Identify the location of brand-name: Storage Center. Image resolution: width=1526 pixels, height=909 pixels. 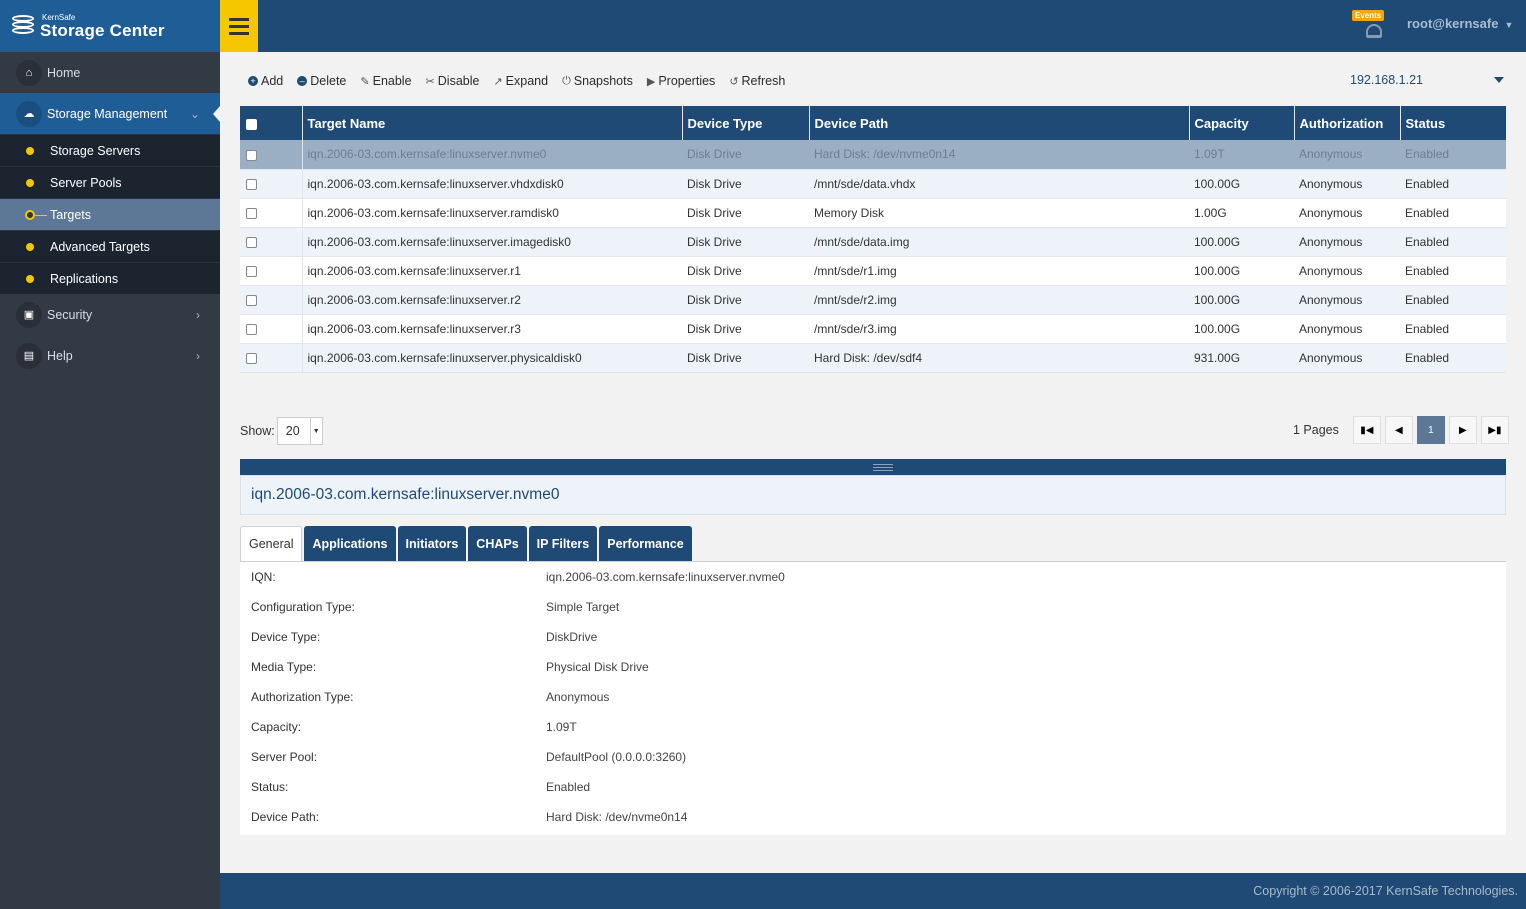
(102, 30).